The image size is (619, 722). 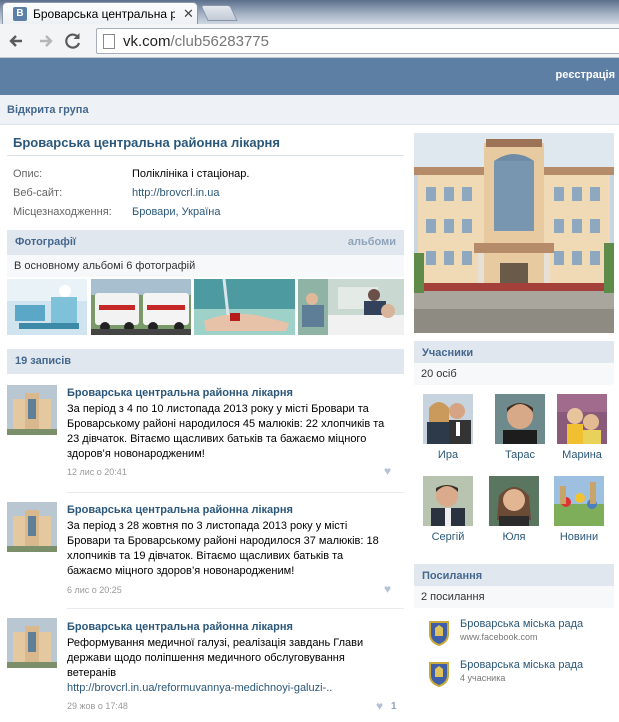 What do you see at coordinates (309, 110) in the screenshot?
I see `group-type-bar: Відкрита група` at bounding box center [309, 110].